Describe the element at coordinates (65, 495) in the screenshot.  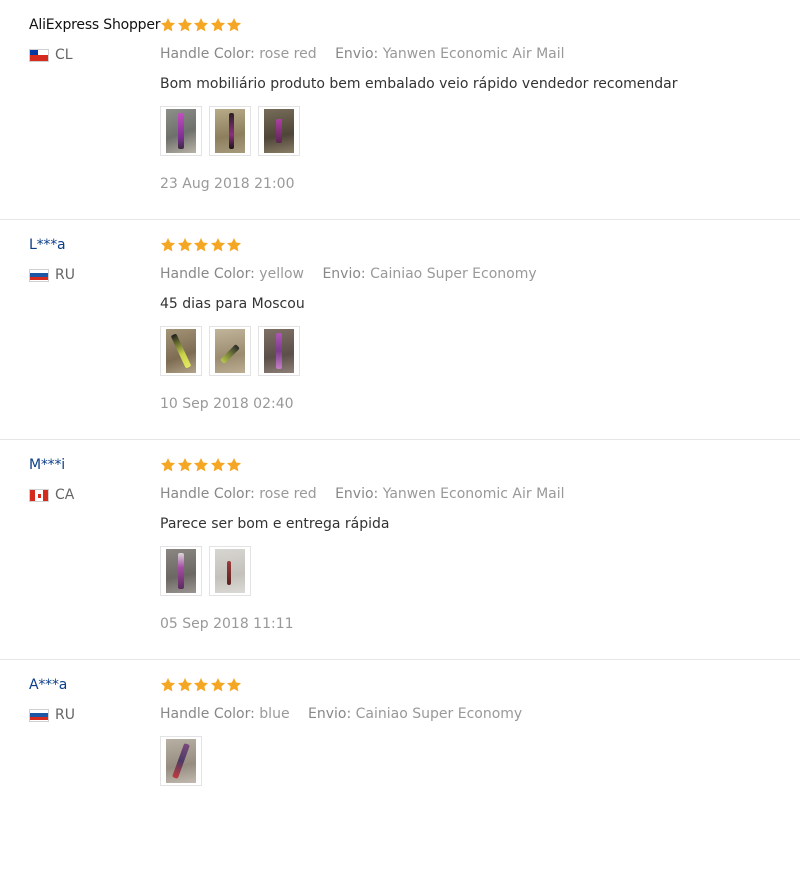
I see `country-code: CA` at that location.